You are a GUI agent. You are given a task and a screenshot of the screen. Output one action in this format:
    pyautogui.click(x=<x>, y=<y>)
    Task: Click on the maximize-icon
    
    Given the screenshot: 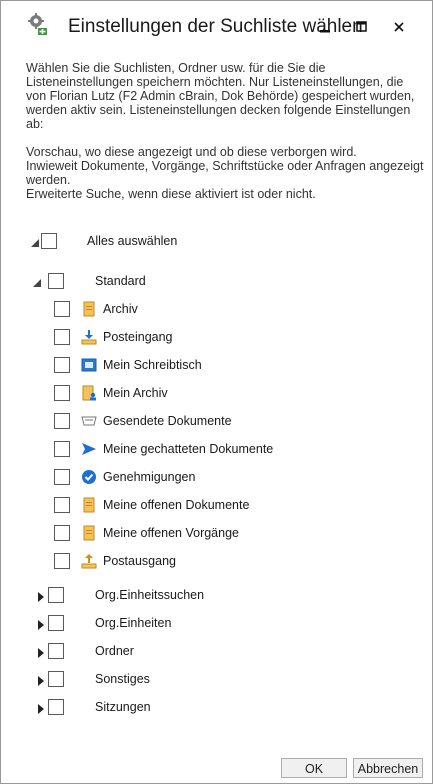 What is the action you would take?
    pyautogui.click(x=362, y=27)
    